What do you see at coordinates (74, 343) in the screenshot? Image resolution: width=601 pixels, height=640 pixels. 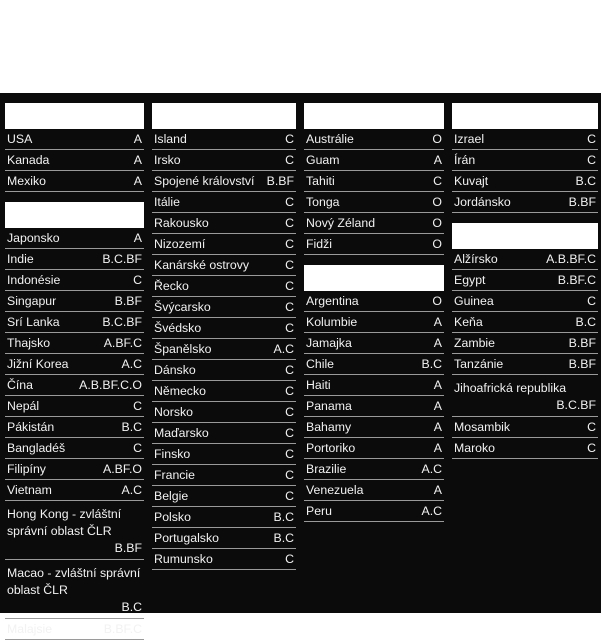 I see `table-row: Thajsko A.BF.C` at bounding box center [74, 343].